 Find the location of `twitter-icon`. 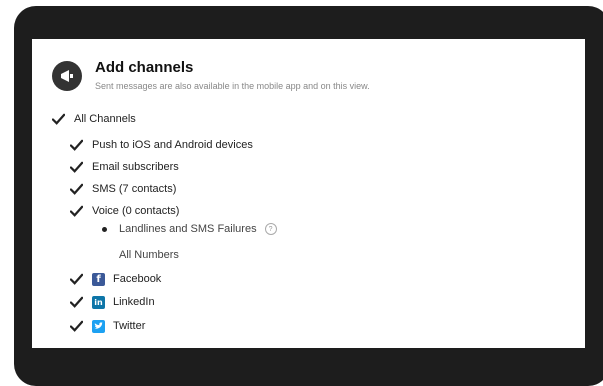

twitter-icon is located at coordinates (98, 326).